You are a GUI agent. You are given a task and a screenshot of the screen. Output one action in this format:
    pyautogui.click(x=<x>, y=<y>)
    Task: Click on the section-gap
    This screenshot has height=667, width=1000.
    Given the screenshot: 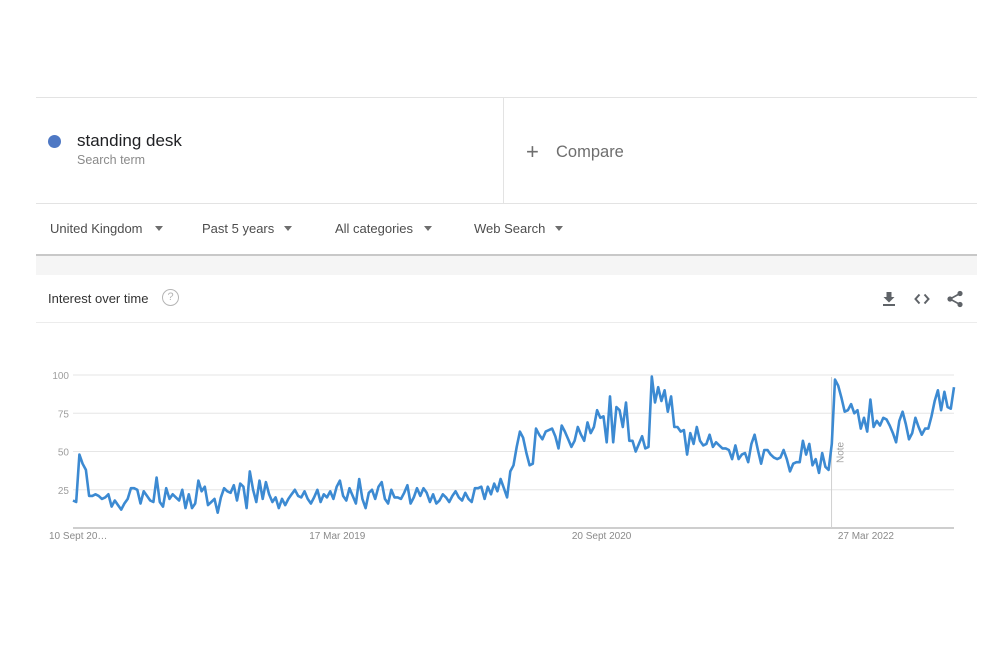 What is the action you would take?
    pyautogui.click(x=506, y=265)
    